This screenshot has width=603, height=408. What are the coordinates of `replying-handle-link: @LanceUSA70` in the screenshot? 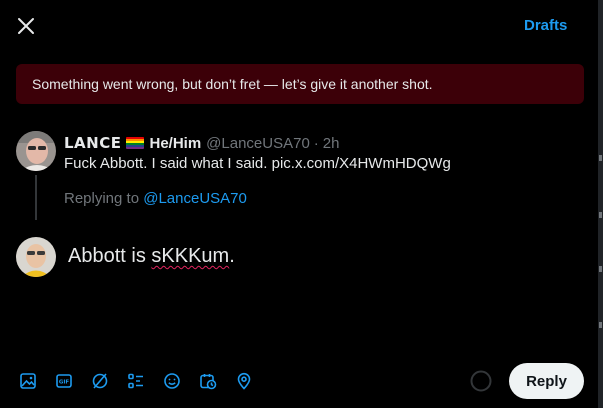 It's located at (195, 198).